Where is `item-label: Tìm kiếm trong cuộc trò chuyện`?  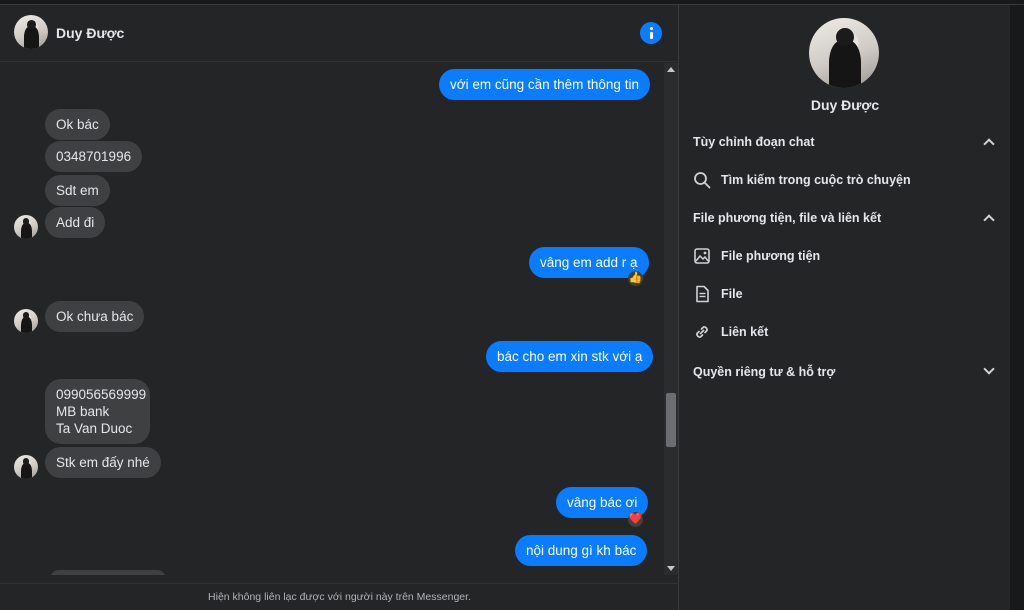 item-label: Tìm kiếm trong cuộc trò chuyện is located at coordinates (816, 180).